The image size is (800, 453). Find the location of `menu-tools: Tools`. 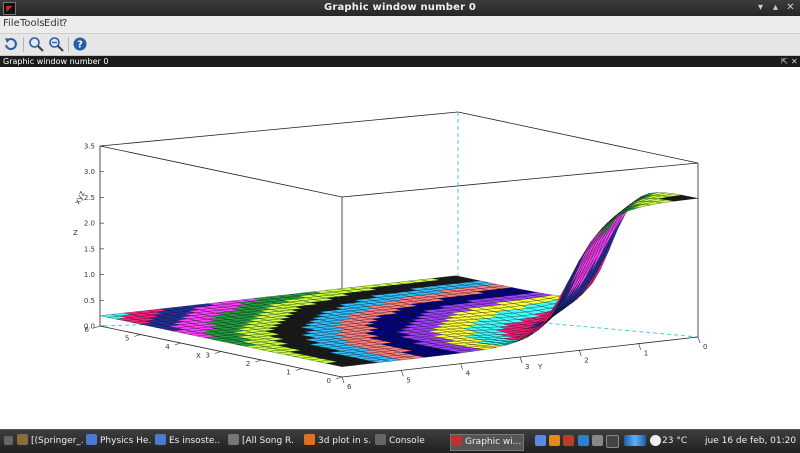

menu-tools: Tools is located at coordinates (32, 23).